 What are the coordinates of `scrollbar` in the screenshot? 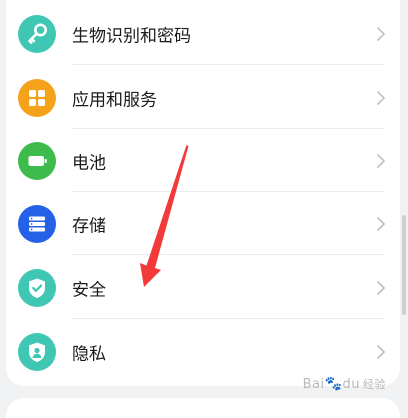 It's located at (404, 265).